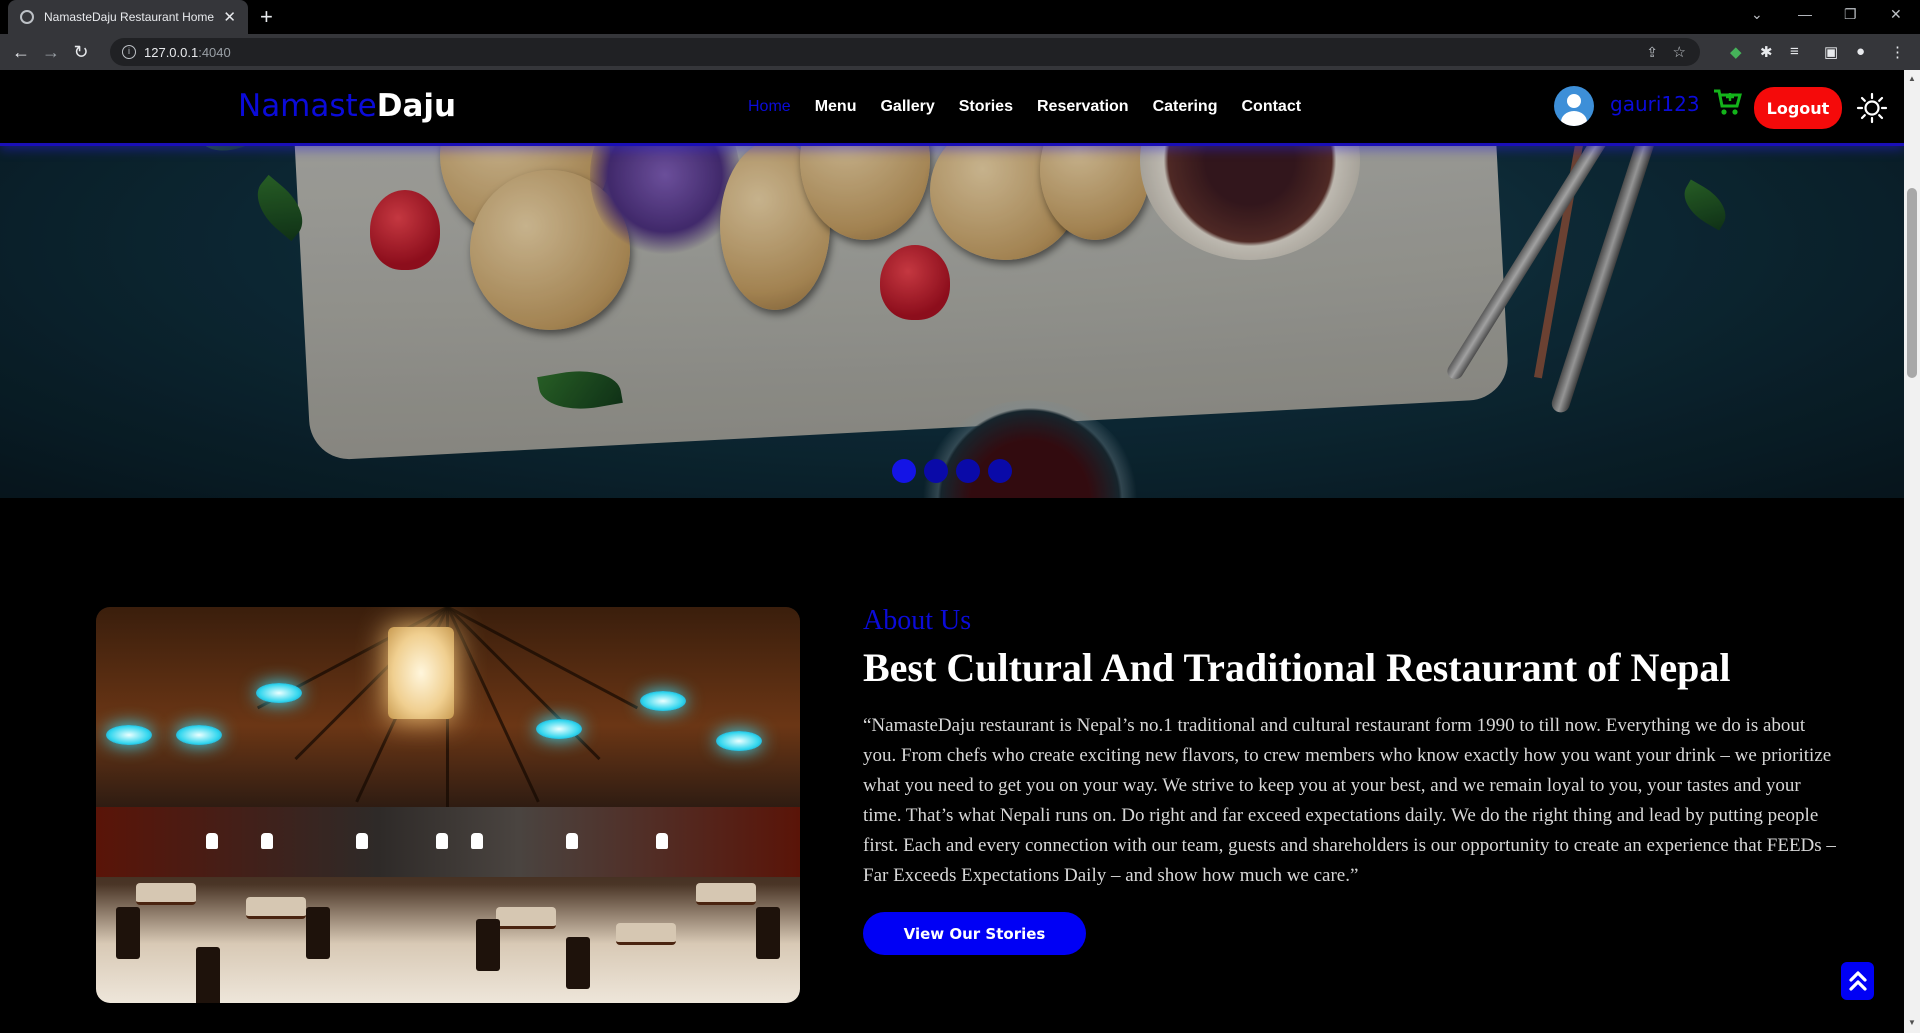 The image size is (1920, 1033). Describe the element at coordinates (81, 52) in the screenshot. I see `reload-icon: ↻` at that location.